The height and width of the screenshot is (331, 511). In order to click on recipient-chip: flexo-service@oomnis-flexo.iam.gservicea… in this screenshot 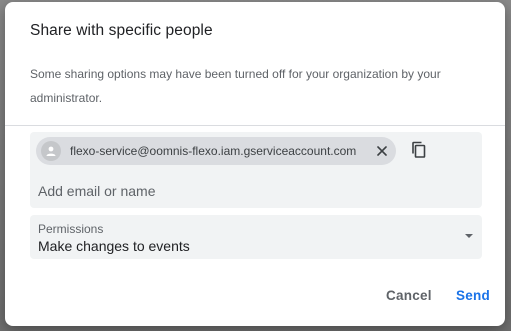, I will do `click(216, 151)`.